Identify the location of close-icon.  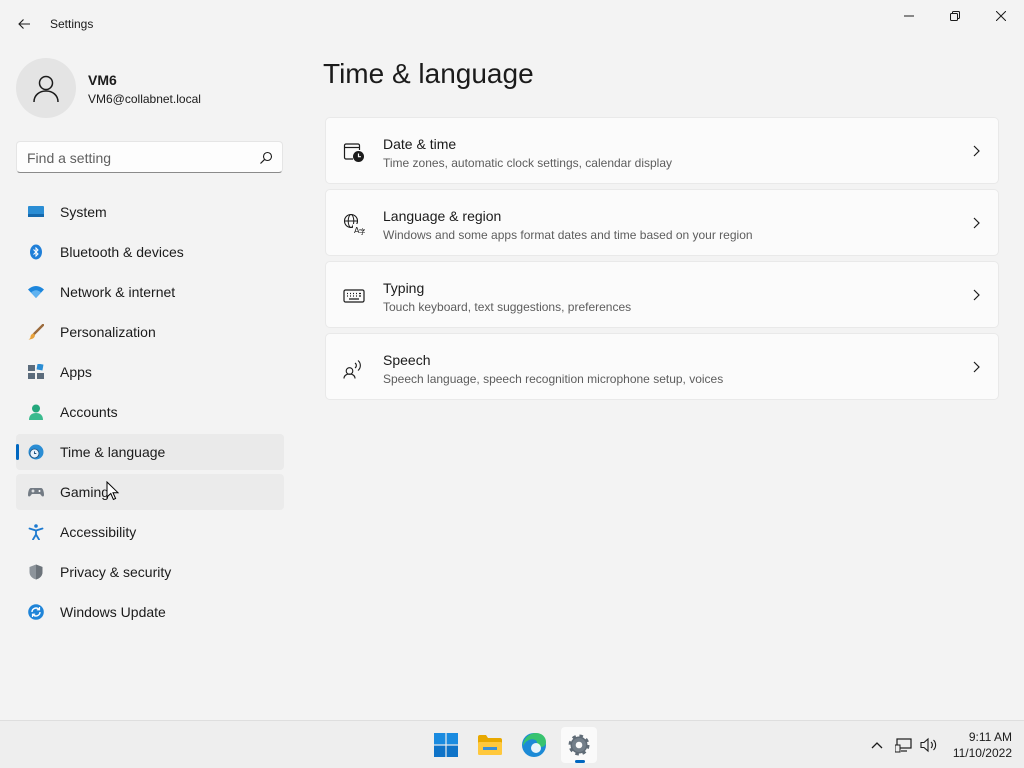
(1001, 16).